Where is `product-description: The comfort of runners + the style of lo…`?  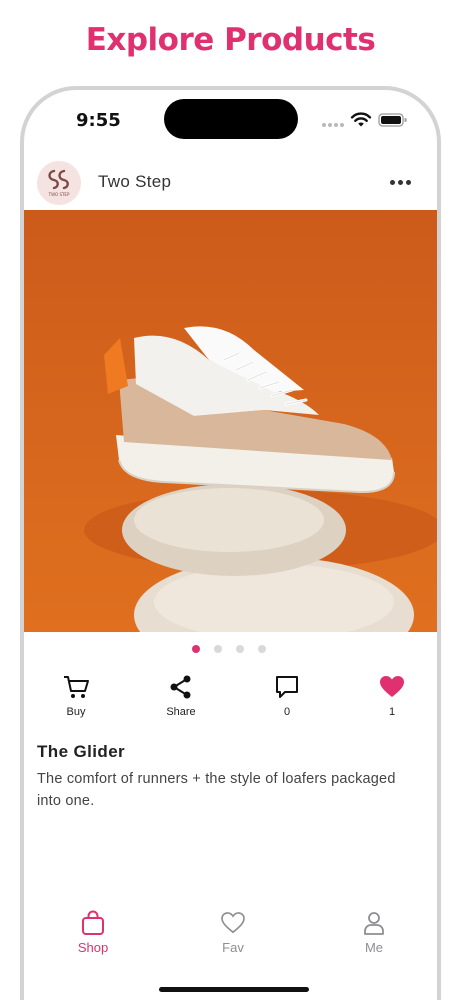 product-description: The comfort of runners + the style of lo… is located at coordinates (216, 790).